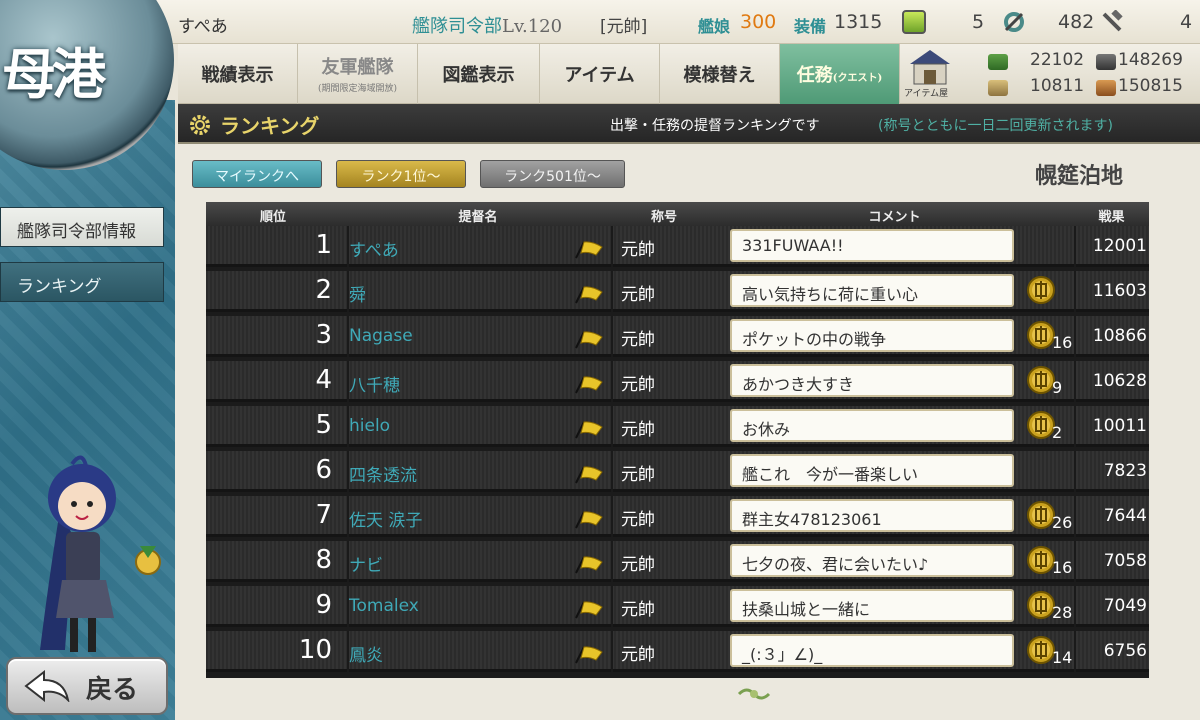 This screenshot has height=720, width=1200. I want to click on menu-items-label: アイテム, so click(599, 75).